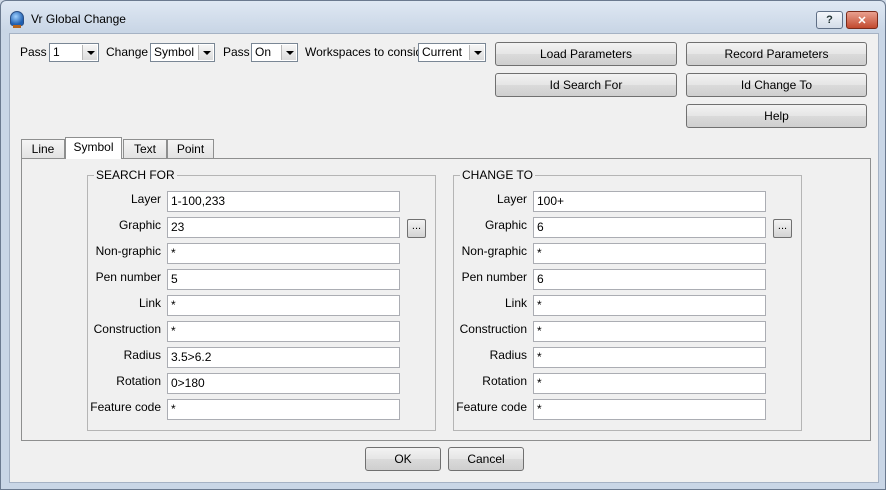  What do you see at coordinates (135, 175) in the screenshot?
I see `search-for-title: SEARCH FOR` at bounding box center [135, 175].